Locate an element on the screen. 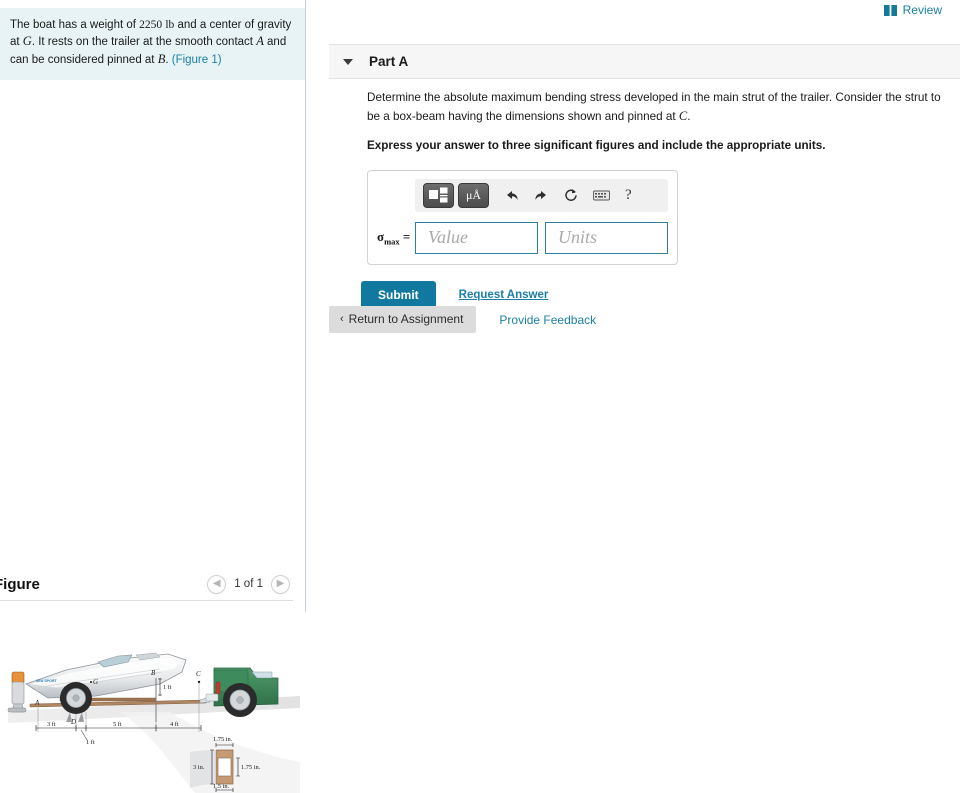 The height and width of the screenshot is (793, 960). review-link: Review is located at coordinates (922, 10).